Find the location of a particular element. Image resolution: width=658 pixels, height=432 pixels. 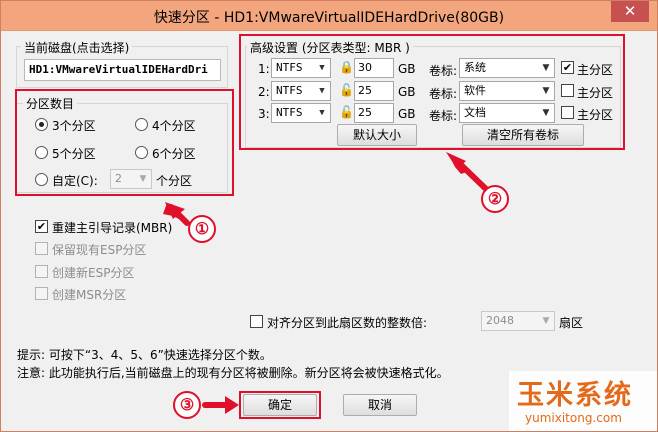

watermark-url: yumixitong.com is located at coordinates (573, 418).